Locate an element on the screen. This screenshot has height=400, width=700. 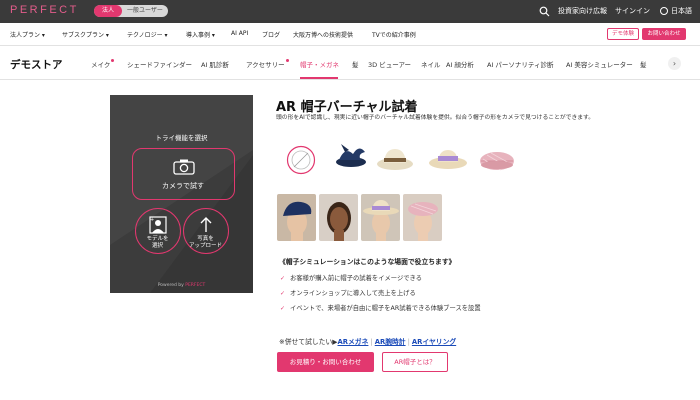
store-tab-hair-2: 髪 is located at coordinates (643, 64).